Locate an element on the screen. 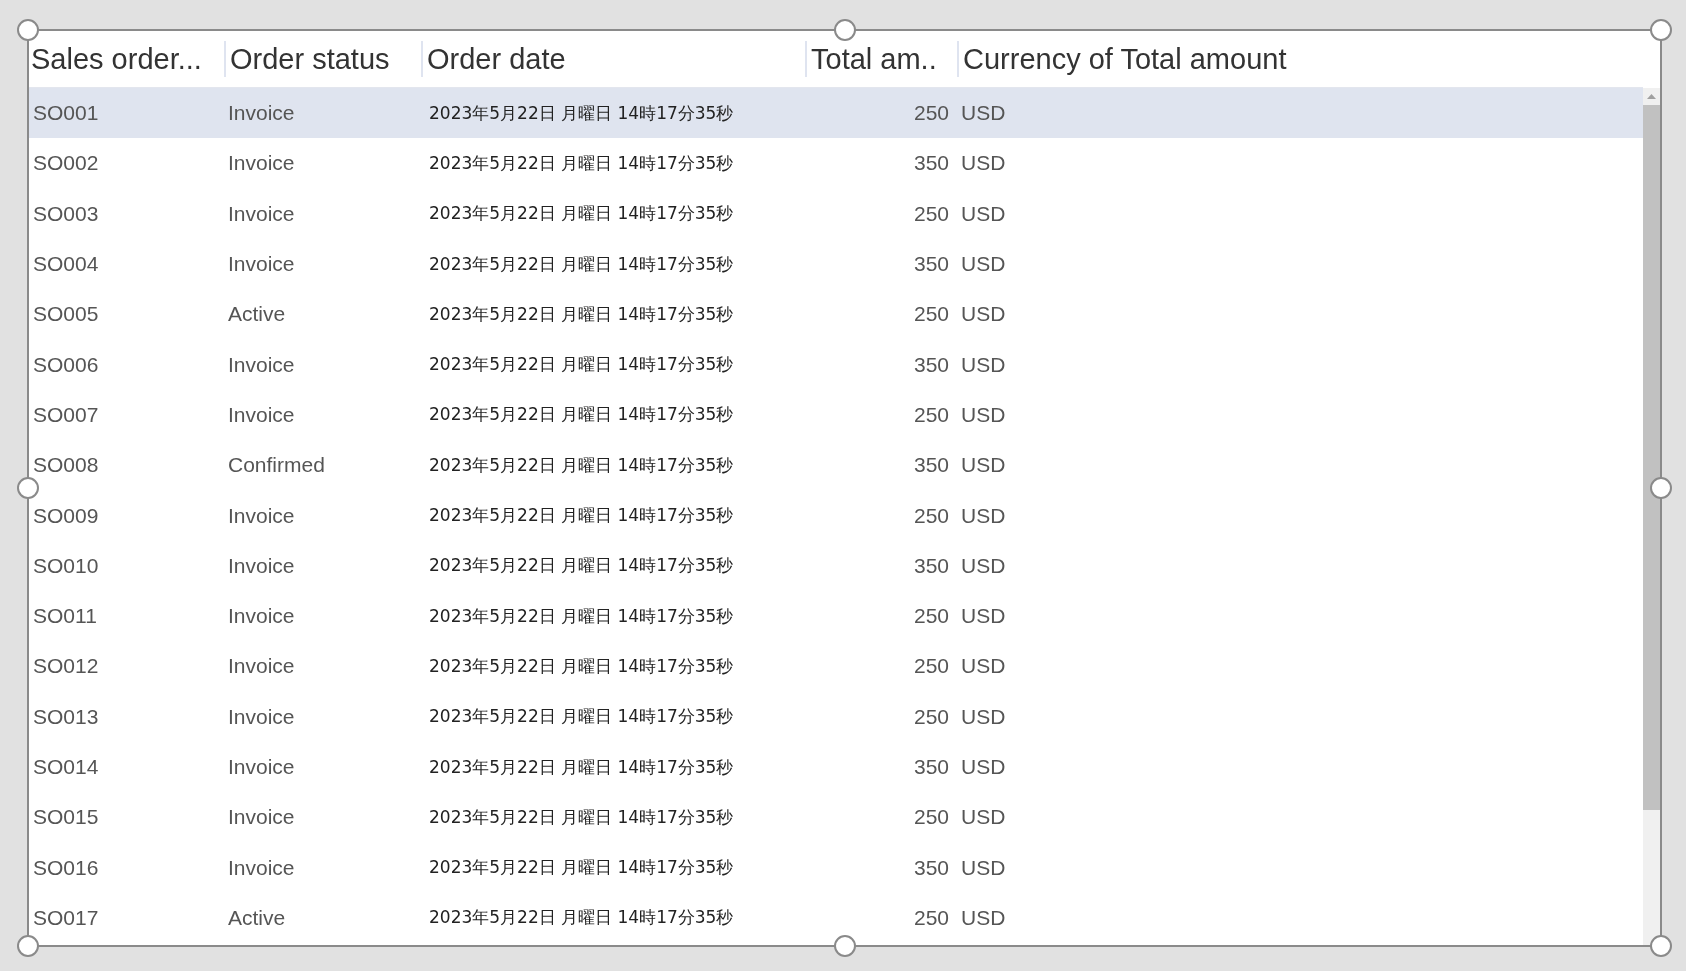 The image size is (1686, 971). table-row: SO010 Invoice 2023年5月22日 月曜日 14時17分35秒 350 USD is located at coordinates (836, 565).